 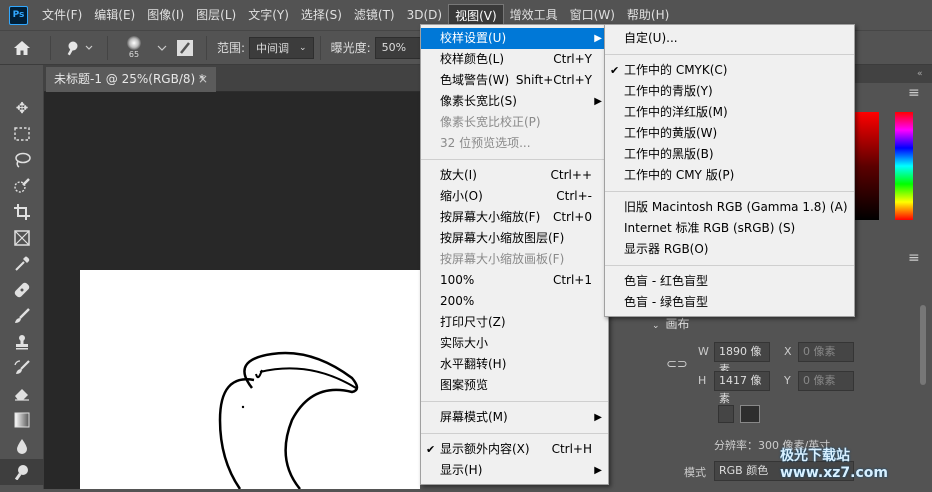 What do you see at coordinates (787, 380) in the screenshot?
I see `y-label: Y` at bounding box center [787, 380].